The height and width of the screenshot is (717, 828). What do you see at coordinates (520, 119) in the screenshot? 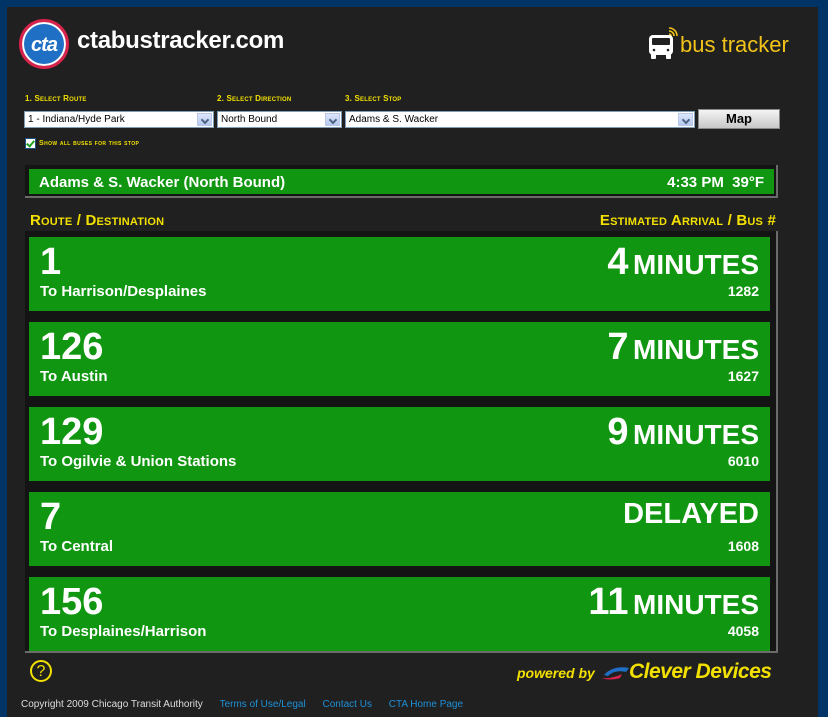
I see `stop-select: Adams & S. Wacker` at bounding box center [520, 119].